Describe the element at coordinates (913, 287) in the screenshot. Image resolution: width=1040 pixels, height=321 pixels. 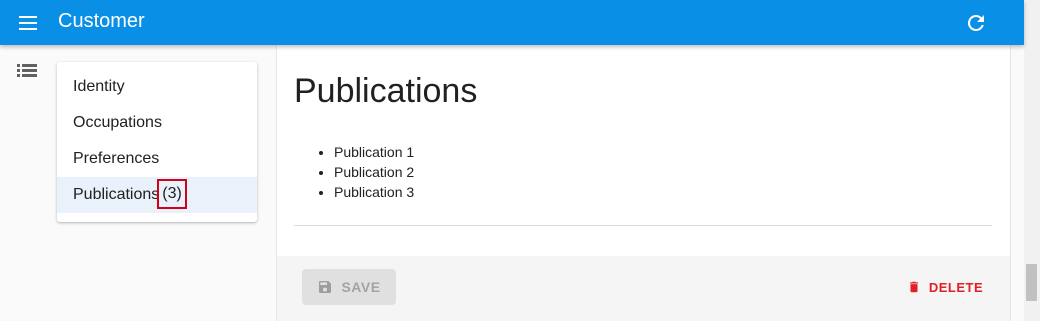
I see `trash-icon` at that location.